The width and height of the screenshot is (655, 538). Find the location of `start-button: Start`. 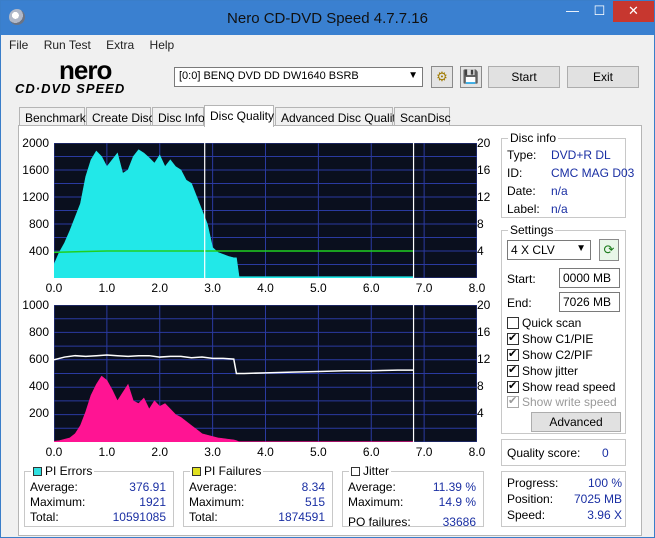

start-button: Start is located at coordinates (524, 77).